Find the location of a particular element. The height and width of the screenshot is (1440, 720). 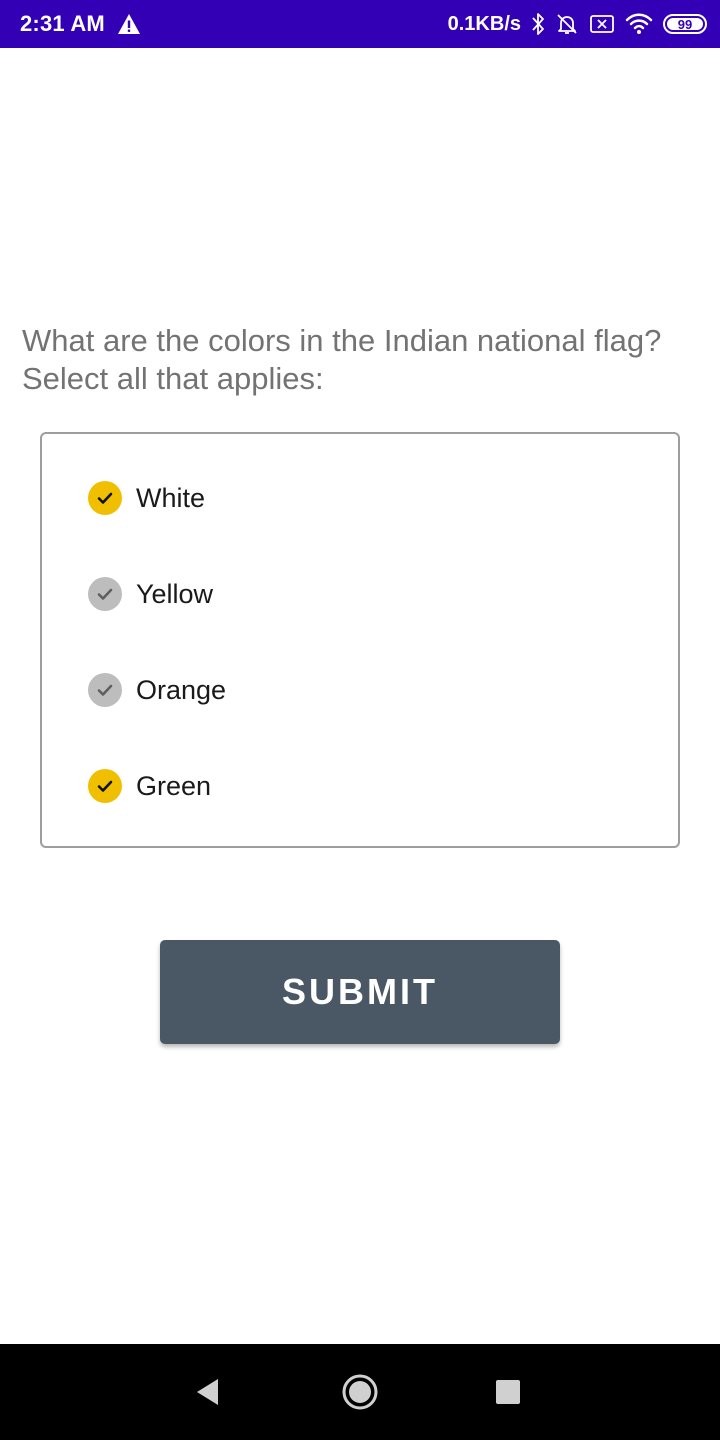

battery-indicator: 99 is located at coordinates (685, 24).